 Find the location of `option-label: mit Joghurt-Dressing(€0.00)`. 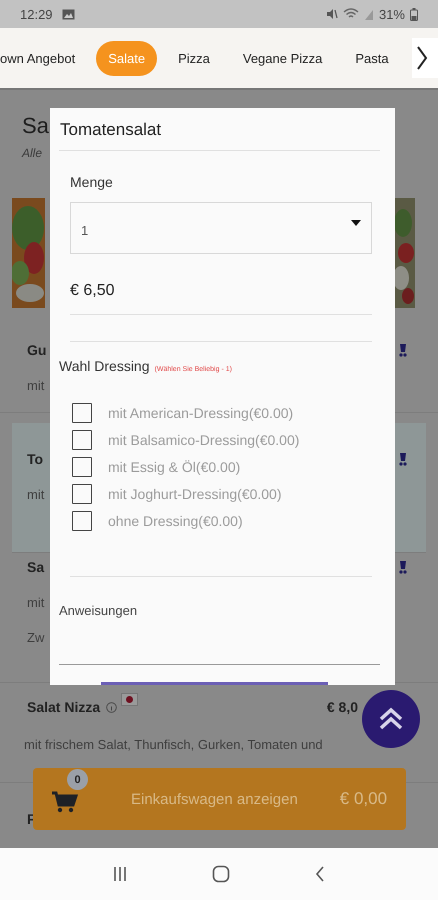

option-label: mit Joghurt-Dressing(€0.00) is located at coordinates (195, 494).